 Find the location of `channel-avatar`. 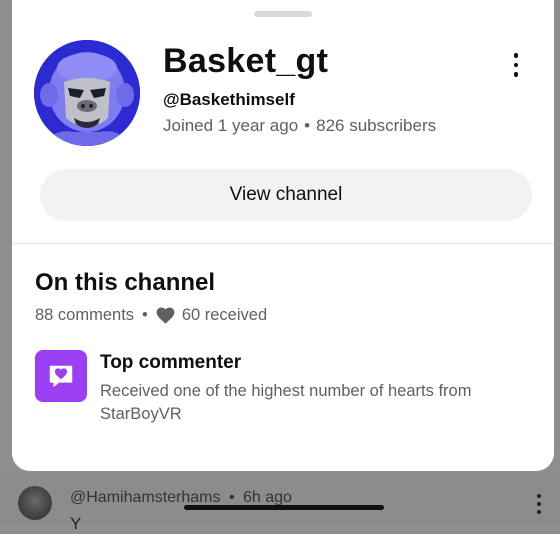

channel-avatar is located at coordinates (87, 93).